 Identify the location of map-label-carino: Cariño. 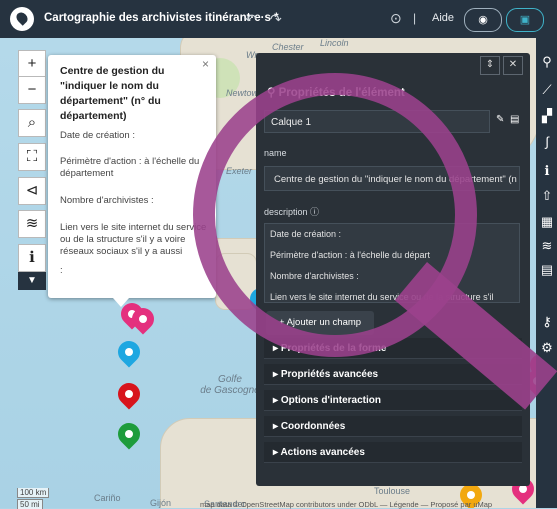
(107, 498).